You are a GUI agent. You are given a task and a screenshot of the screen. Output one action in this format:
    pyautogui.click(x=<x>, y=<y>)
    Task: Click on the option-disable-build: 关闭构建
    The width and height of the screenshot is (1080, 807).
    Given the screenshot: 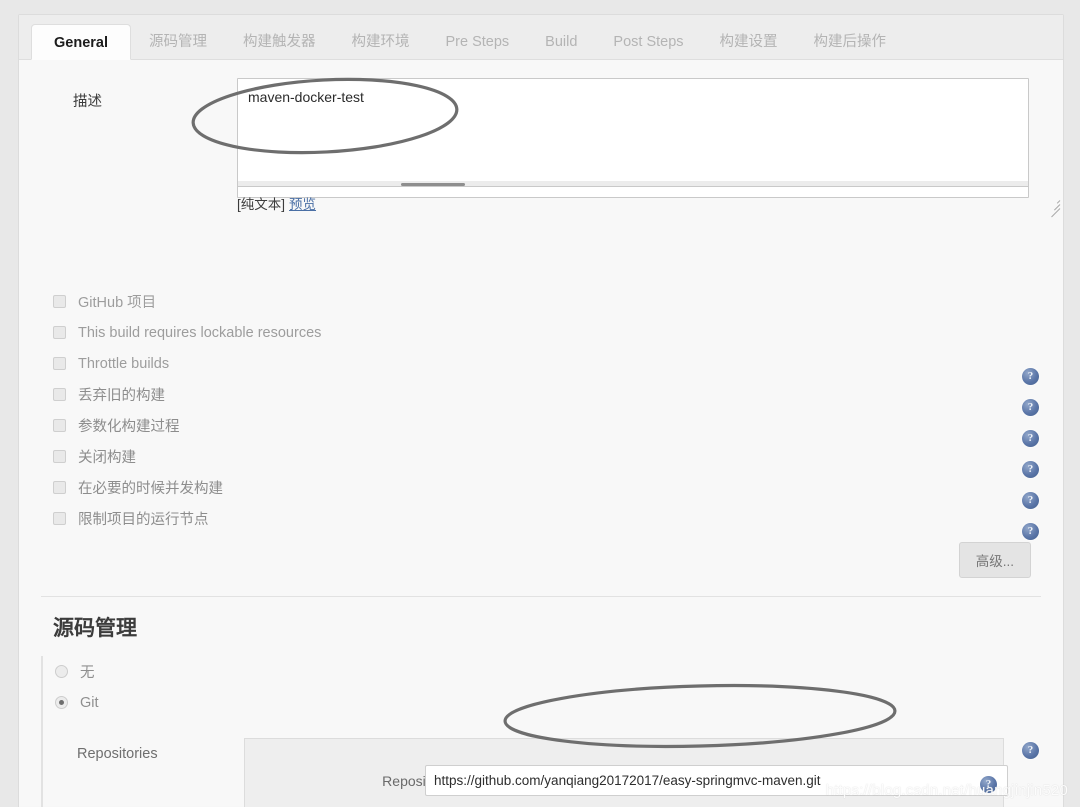 What is the action you would take?
    pyautogui.click(x=541, y=456)
    